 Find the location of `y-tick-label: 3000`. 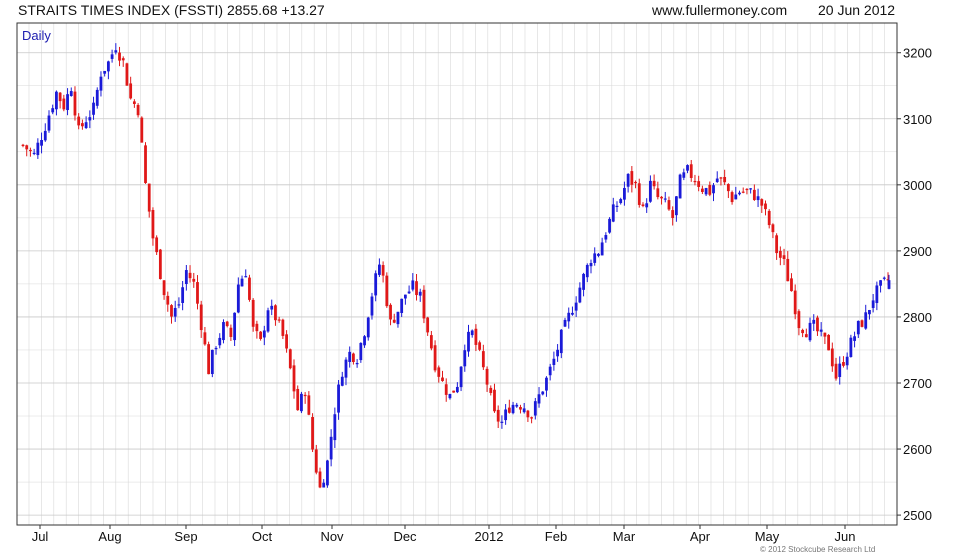

y-tick-label: 3000 is located at coordinates (917, 185).